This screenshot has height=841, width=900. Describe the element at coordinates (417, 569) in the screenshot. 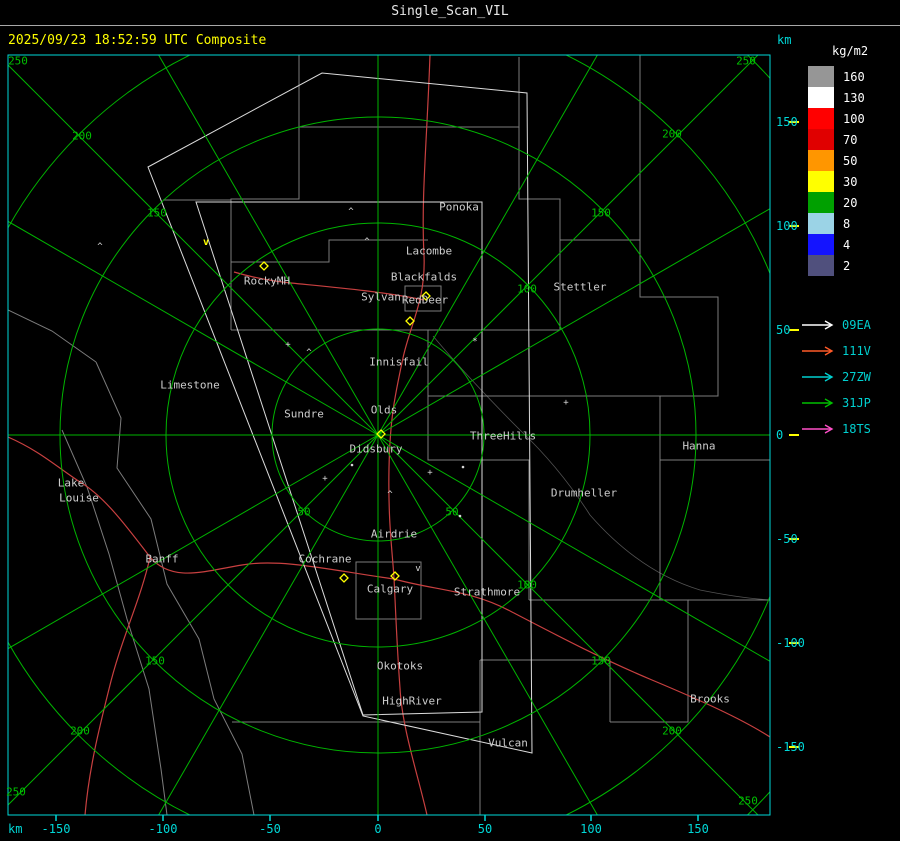

I see `town-marker-icon: v` at that location.